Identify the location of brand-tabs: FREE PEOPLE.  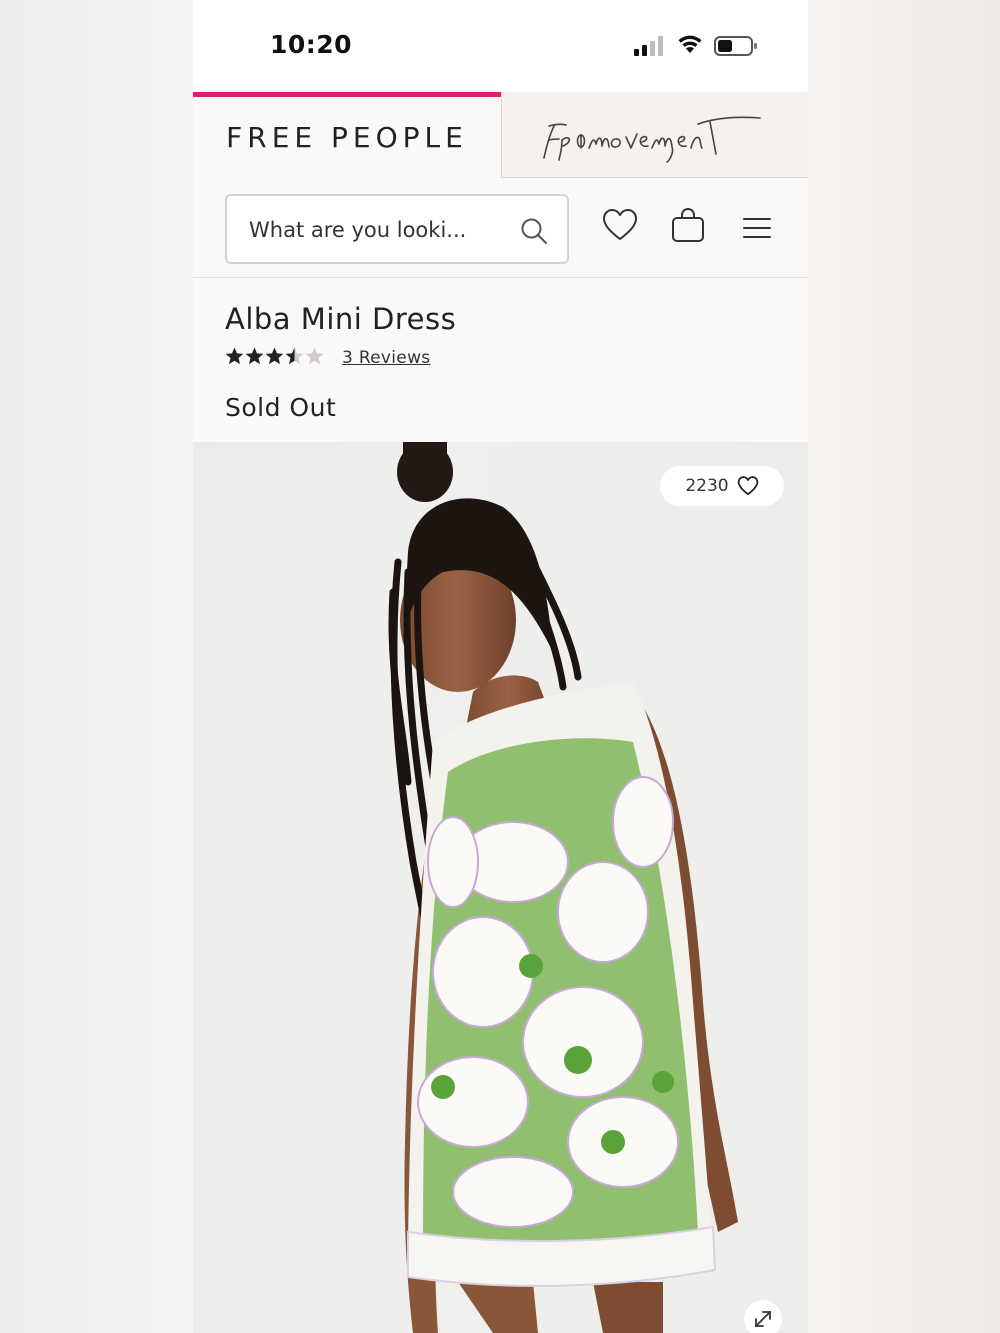
(500, 135).